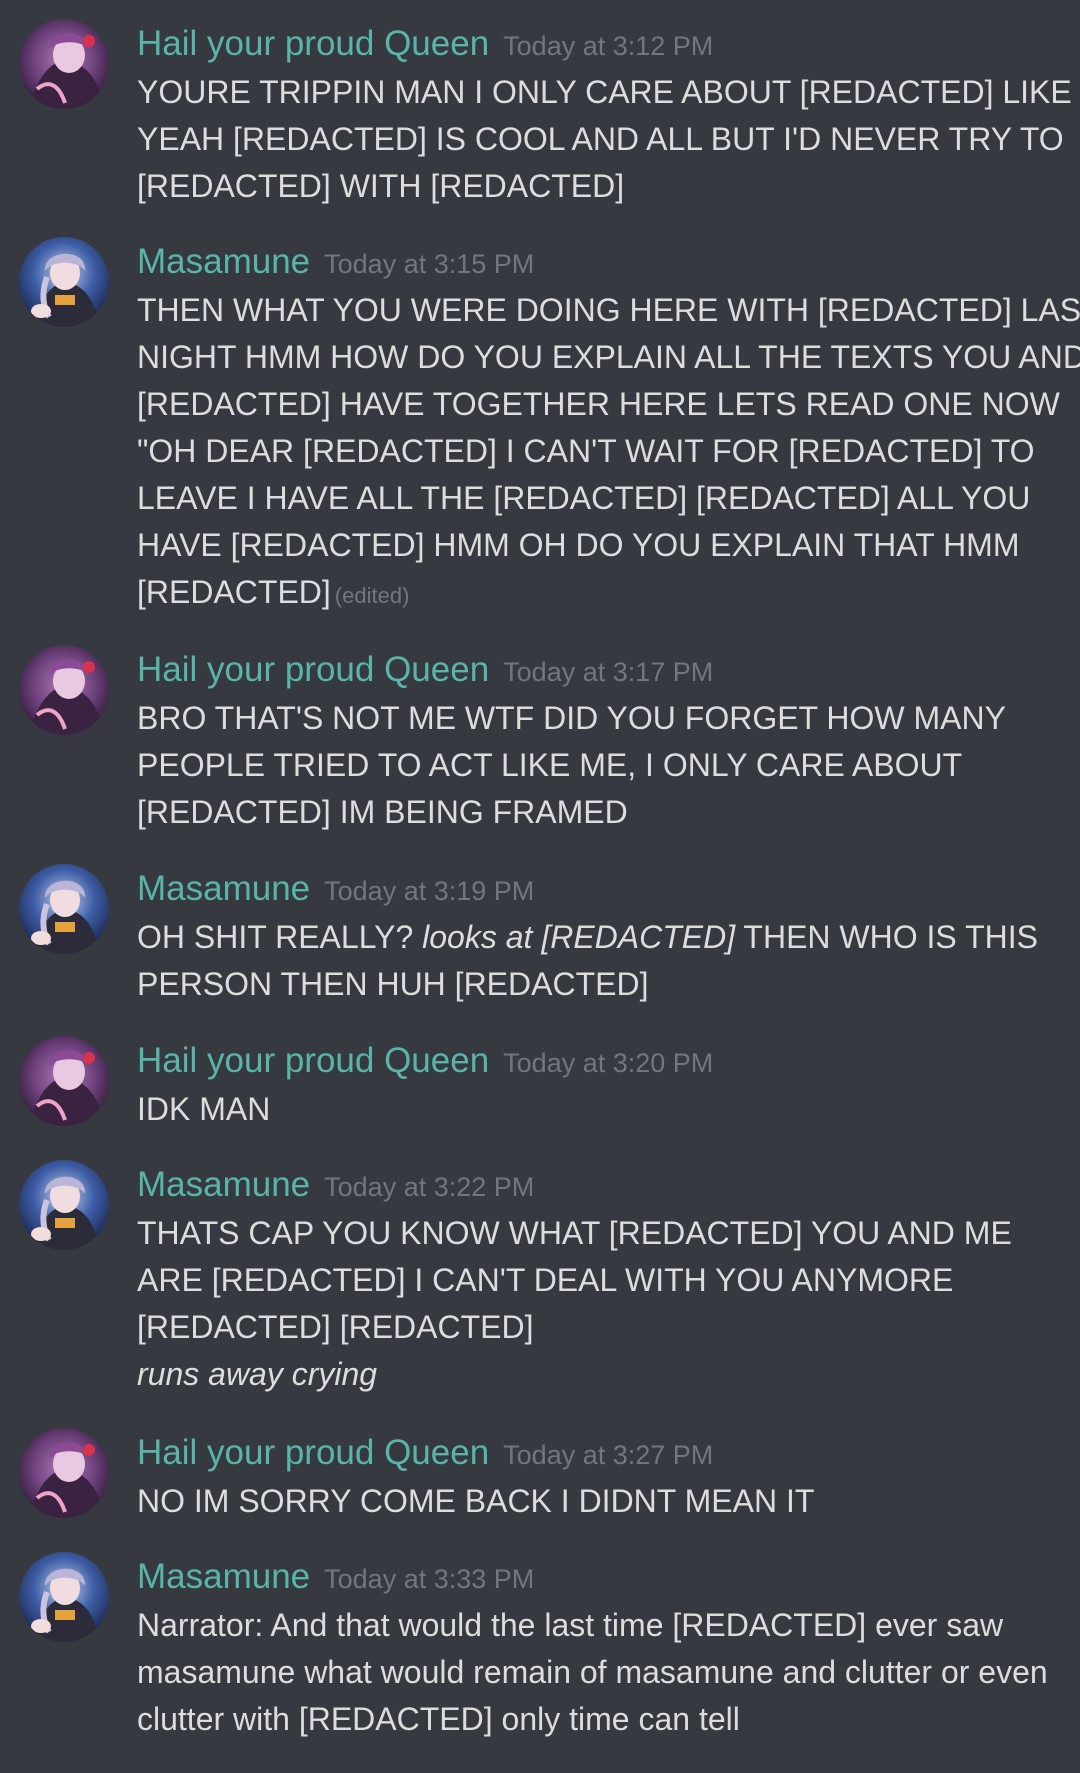 Image resolution: width=1080 pixels, height=1773 pixels. Describe the element at coordinates (599, 1109) in the screenshot. I see `message-body: IDK MAN` at that location.